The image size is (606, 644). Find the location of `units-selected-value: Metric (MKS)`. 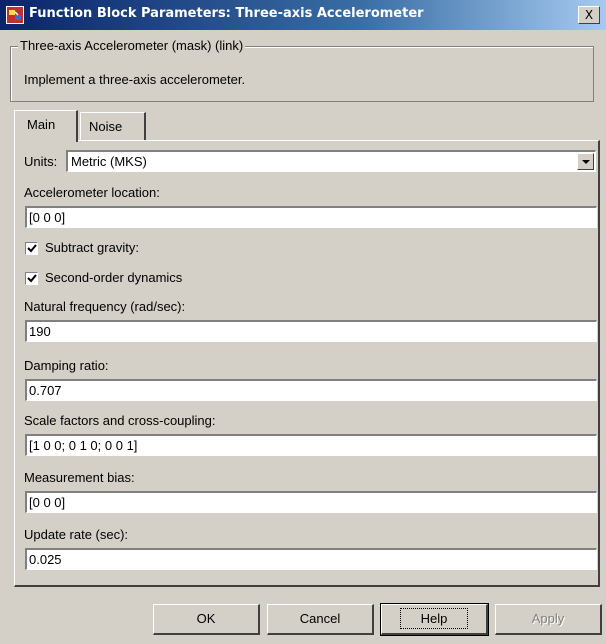

units-selected-value: Metric (MKS) is located at coordinates (109, 161).